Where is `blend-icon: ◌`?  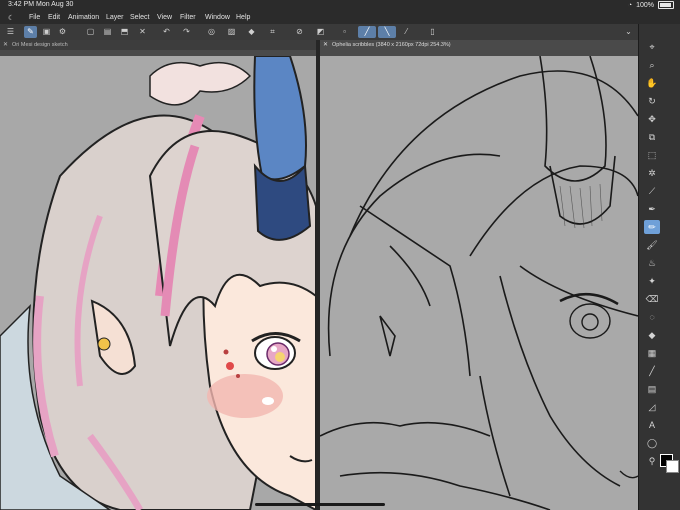
blend-icon: ◌ is located at coordinates (652, 317).